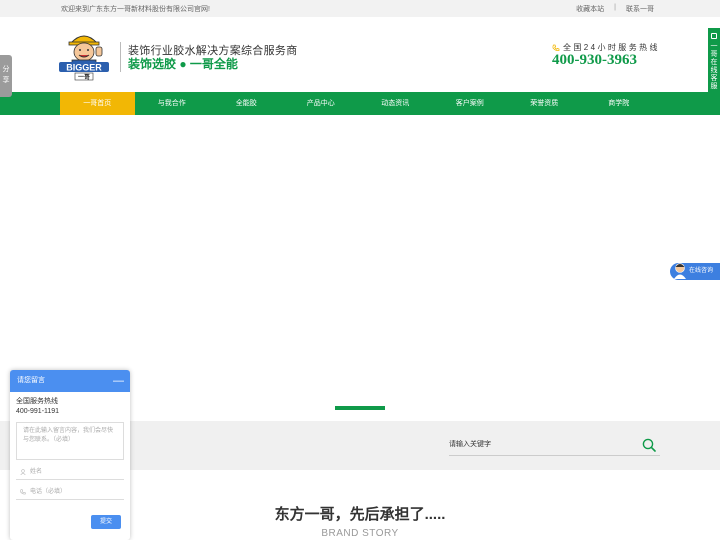 The height and width of the screenshot is (540, 720). I want to click on banner-pagination-indicator, so click(360, 408).